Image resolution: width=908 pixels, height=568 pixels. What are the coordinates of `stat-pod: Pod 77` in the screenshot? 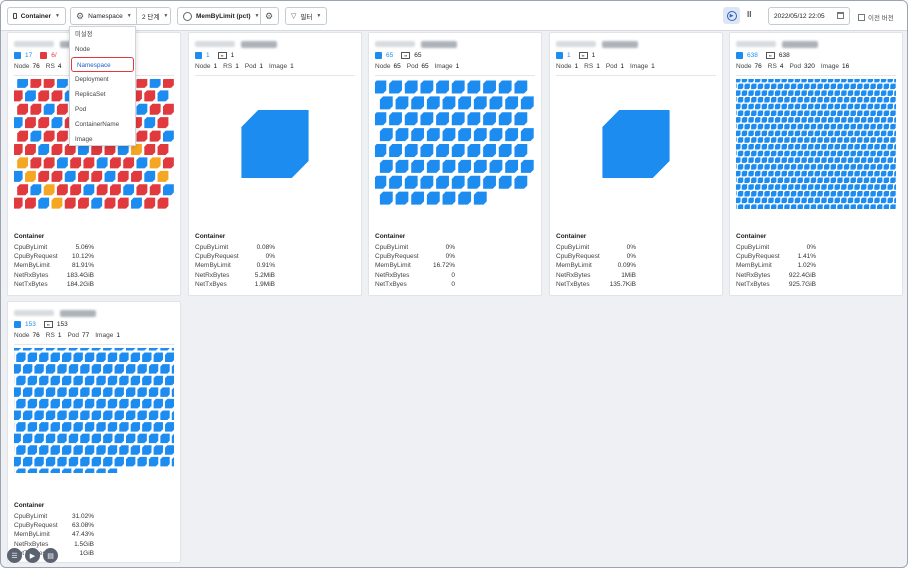 It's located at (78, 335).